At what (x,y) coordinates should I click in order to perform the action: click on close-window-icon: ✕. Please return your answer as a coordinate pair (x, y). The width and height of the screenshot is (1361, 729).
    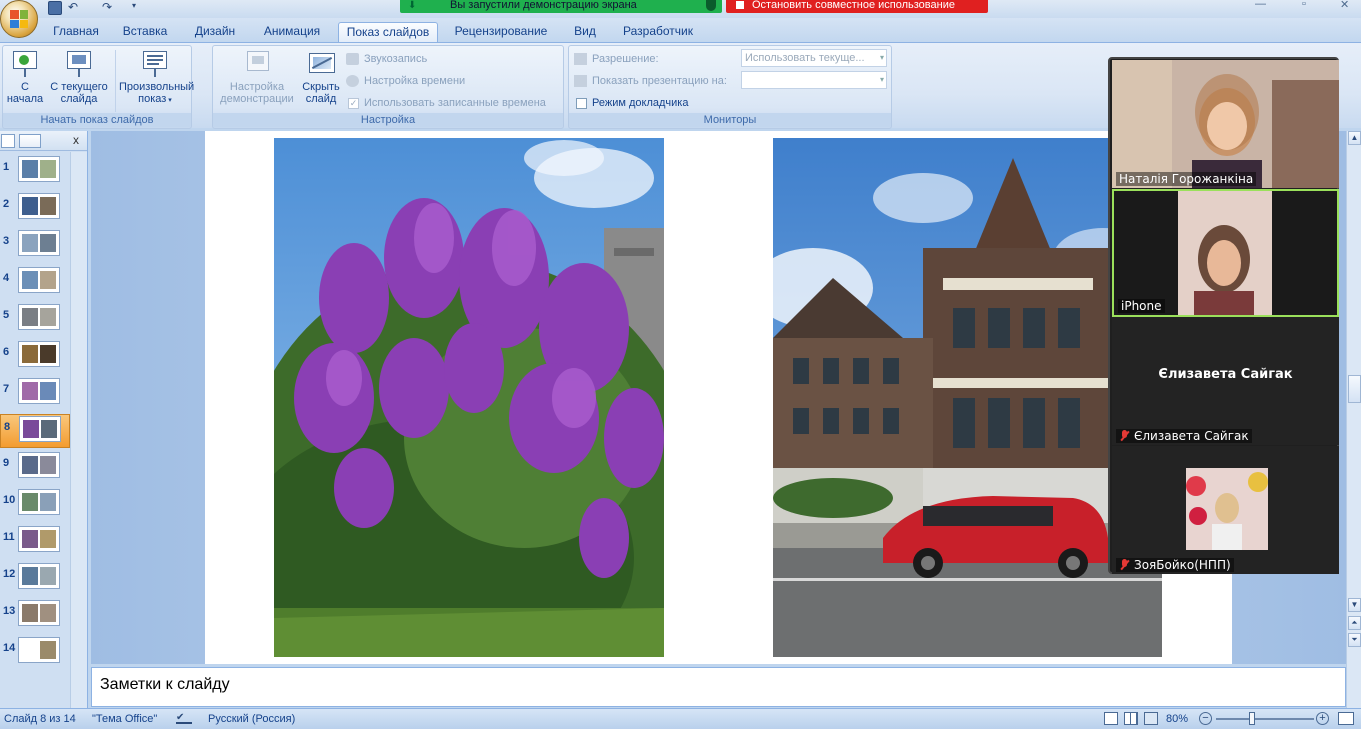
    Looking at the image, I should click on (1344, 5).